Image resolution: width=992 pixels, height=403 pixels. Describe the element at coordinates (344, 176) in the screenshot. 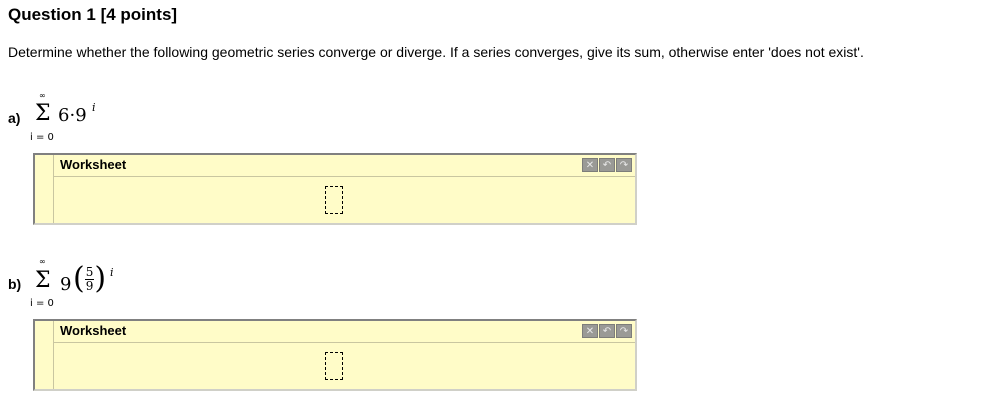

I see `worksheet-a-divider` at that location.